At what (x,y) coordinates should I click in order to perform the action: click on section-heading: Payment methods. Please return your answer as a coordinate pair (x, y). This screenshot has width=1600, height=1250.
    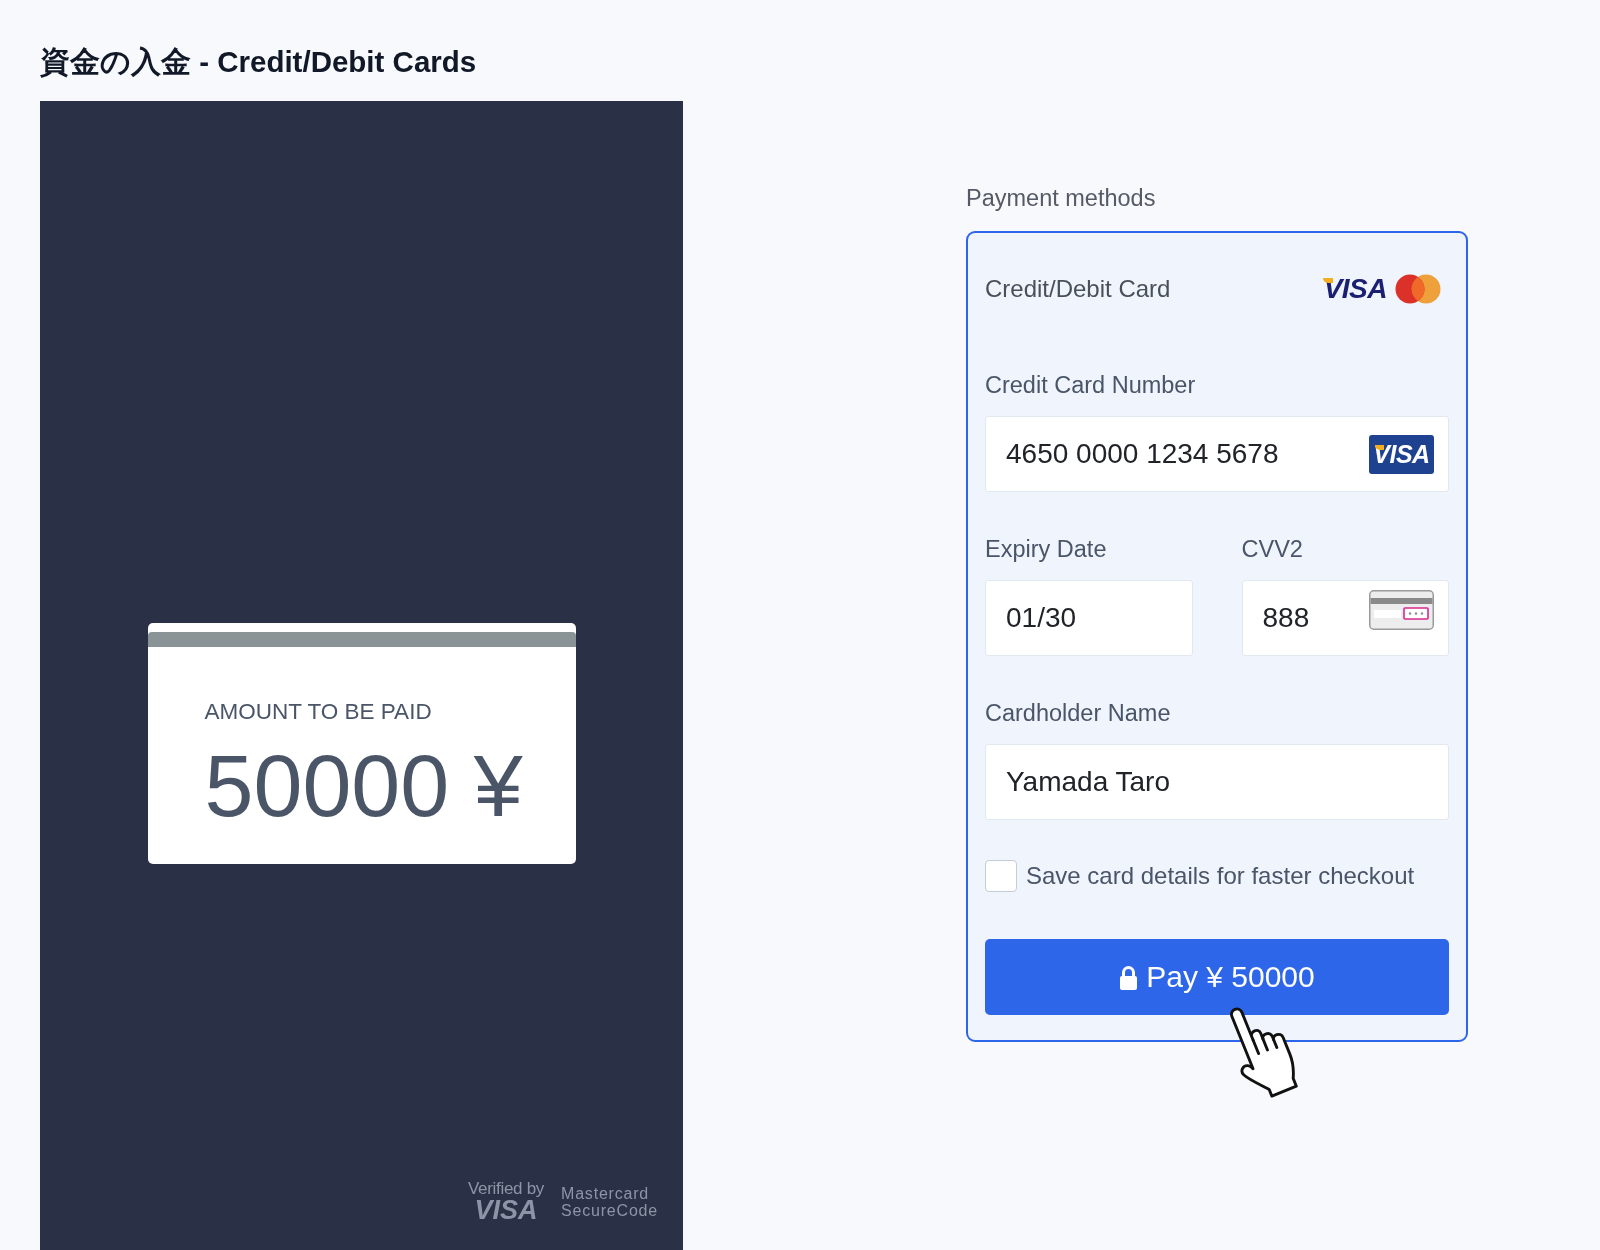
    Looking at the image, I should click on (1061, 198).